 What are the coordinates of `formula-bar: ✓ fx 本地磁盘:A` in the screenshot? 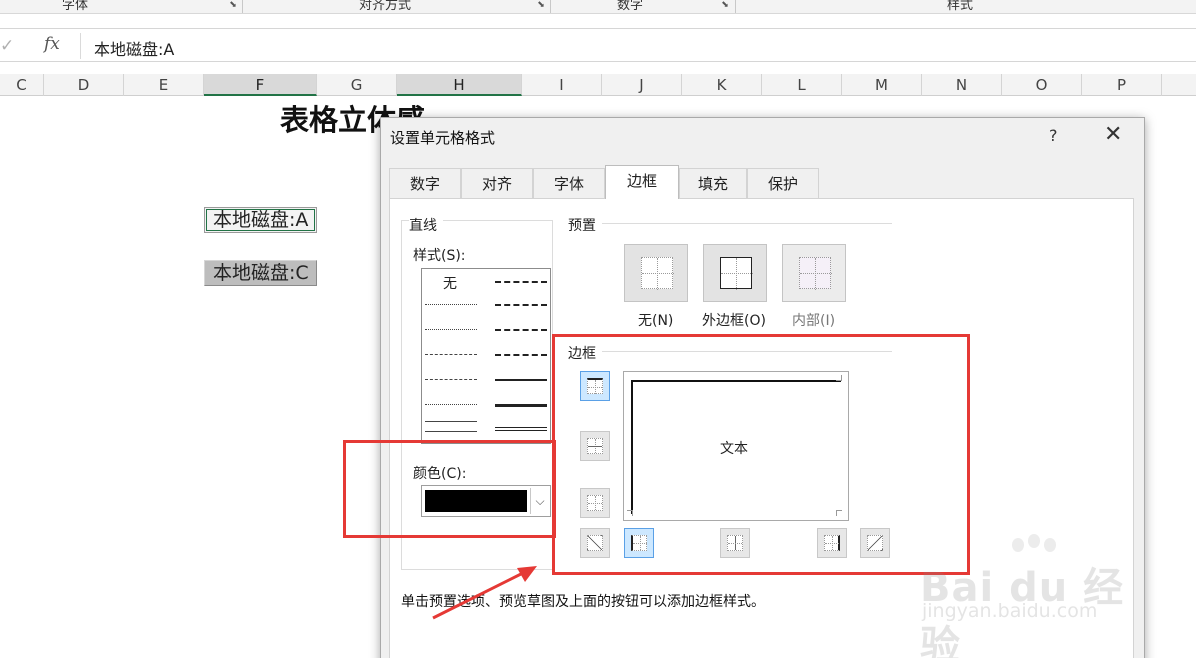 It's located at (598, 45).